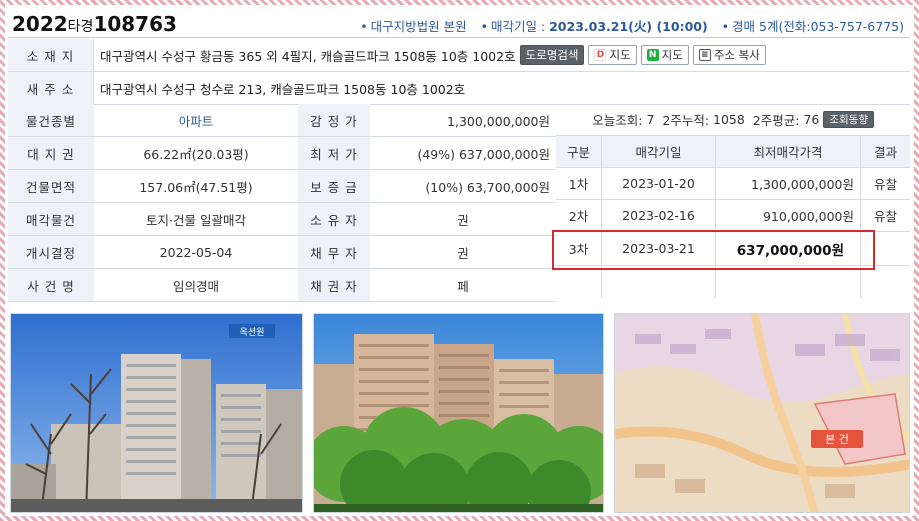 The image size is (919, 521). I want to click on sale-item-value: 토지·건물 일괄매각, so click(196, 219).